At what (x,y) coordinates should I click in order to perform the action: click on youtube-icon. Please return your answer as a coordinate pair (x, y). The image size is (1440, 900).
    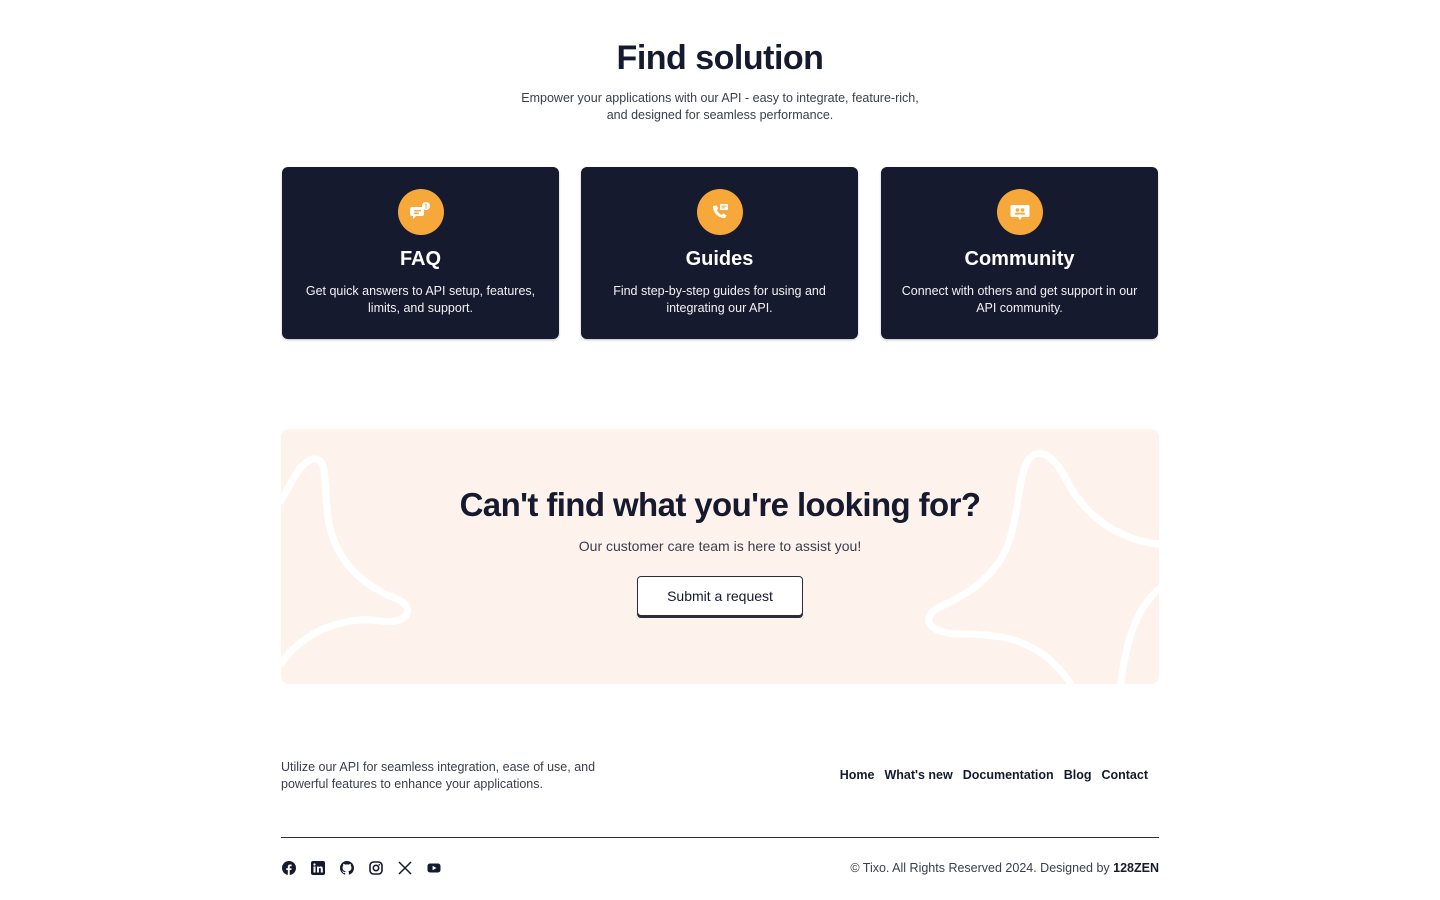
    Looking at the image, I should click on (433, 867).